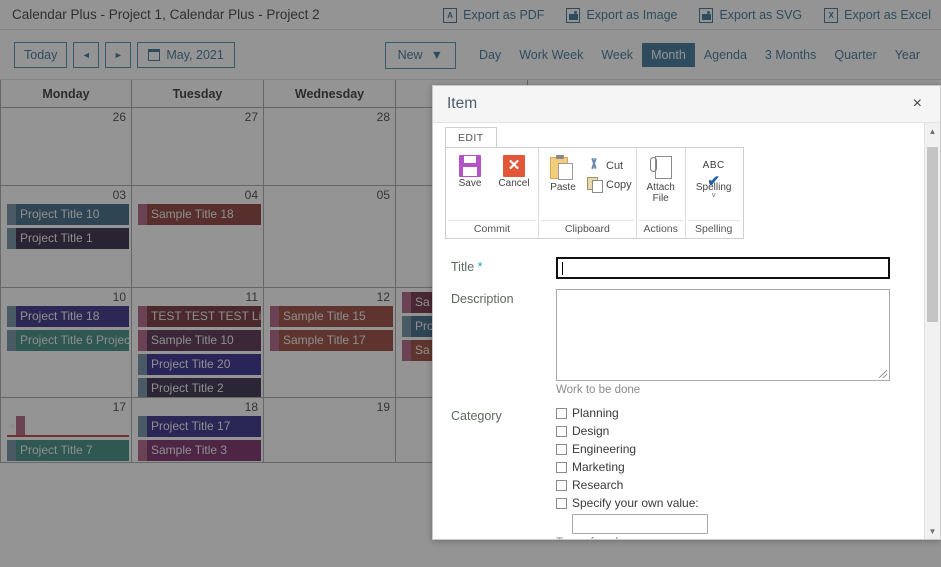 This screenshot has width=941, height=567. What do you see at coordinates (750, 15) in the screenshot?
I see `export-as-svg-button: Export as SVG` at bounding box center [750, 15].